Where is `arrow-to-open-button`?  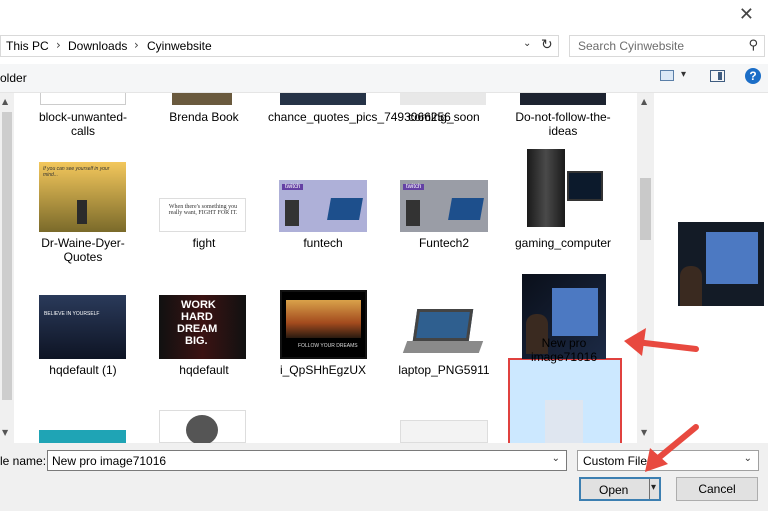
arrow-to-open-button is located at coordinates (672, 448).